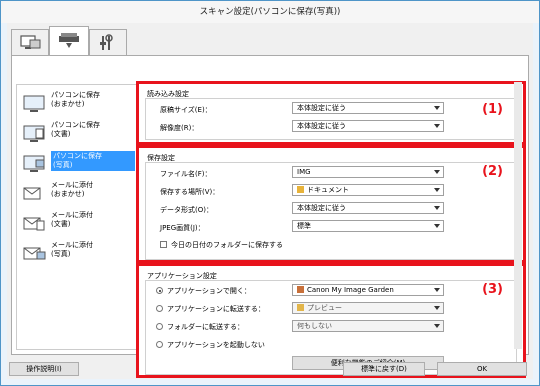  What do you see at coordinates (159, 344) in the screenshot?
I see `no-app-radio` at bounding box center [159, 344].